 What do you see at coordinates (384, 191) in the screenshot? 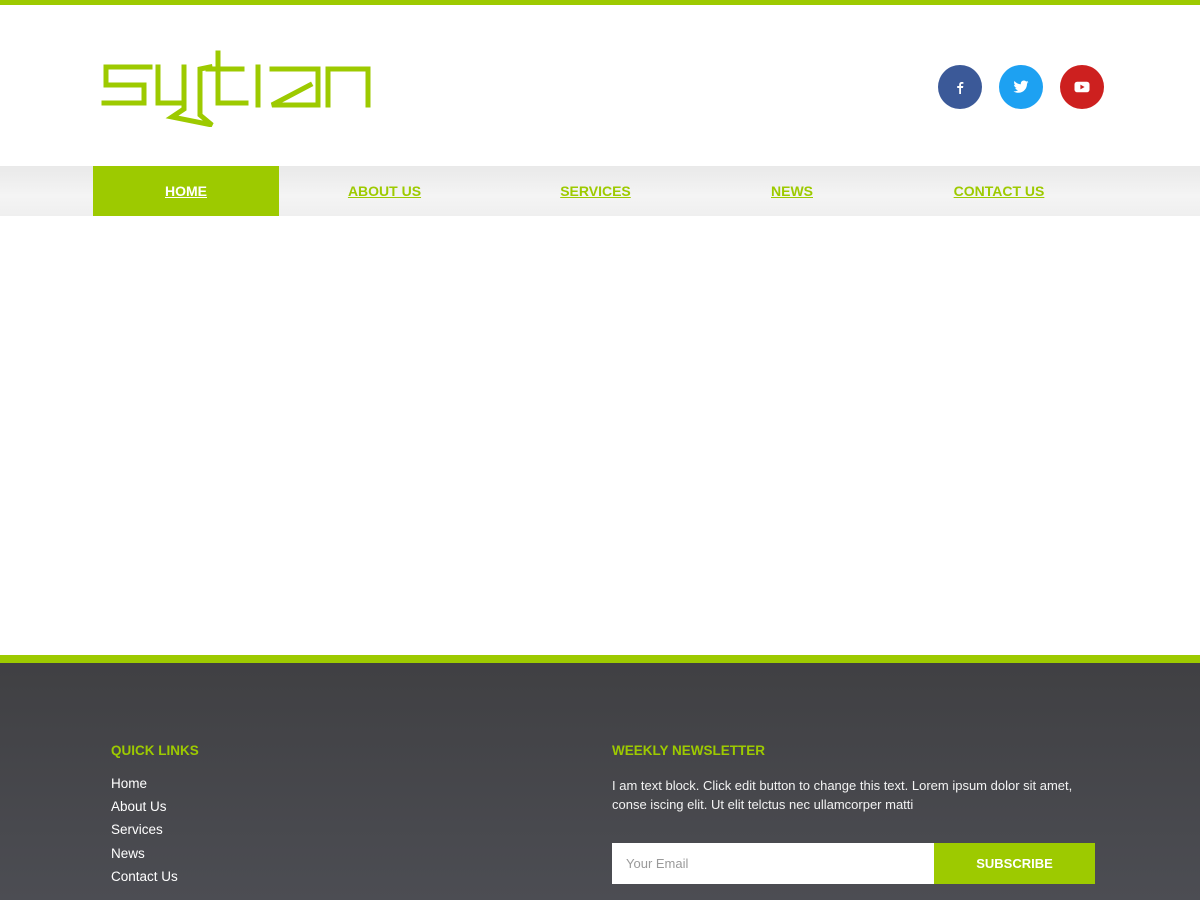
I see `nav-item-about-us: ABOUT US` at bounding box center [384, 191].